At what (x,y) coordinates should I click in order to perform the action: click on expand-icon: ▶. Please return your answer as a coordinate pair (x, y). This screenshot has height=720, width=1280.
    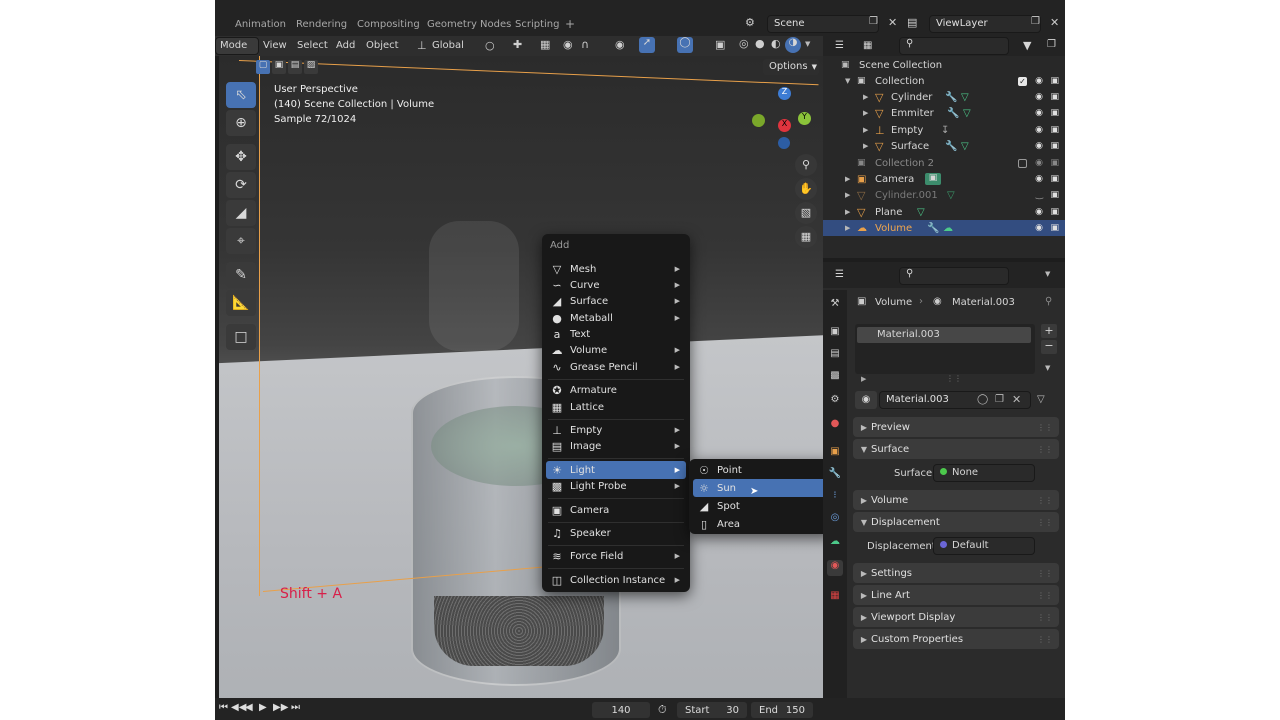
    Looking at the image, I should click on (863, 379).